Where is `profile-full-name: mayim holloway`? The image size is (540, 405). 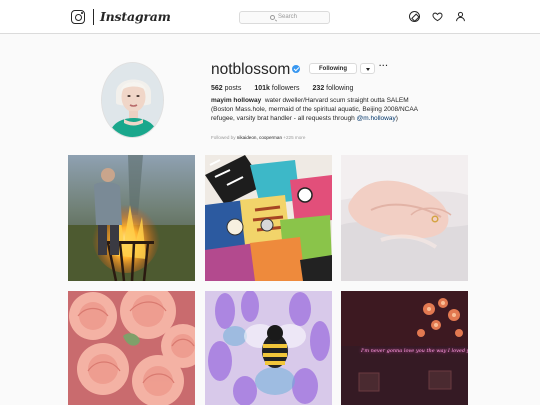 profile-full-name: mayim holloway is located at coordinates (236, 100).